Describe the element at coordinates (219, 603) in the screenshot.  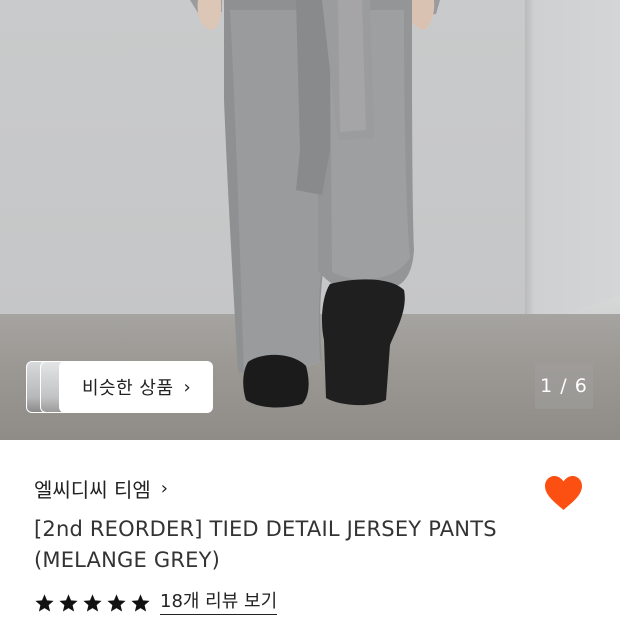
I see `review-link: 18개 리뷰 보기` at that location.